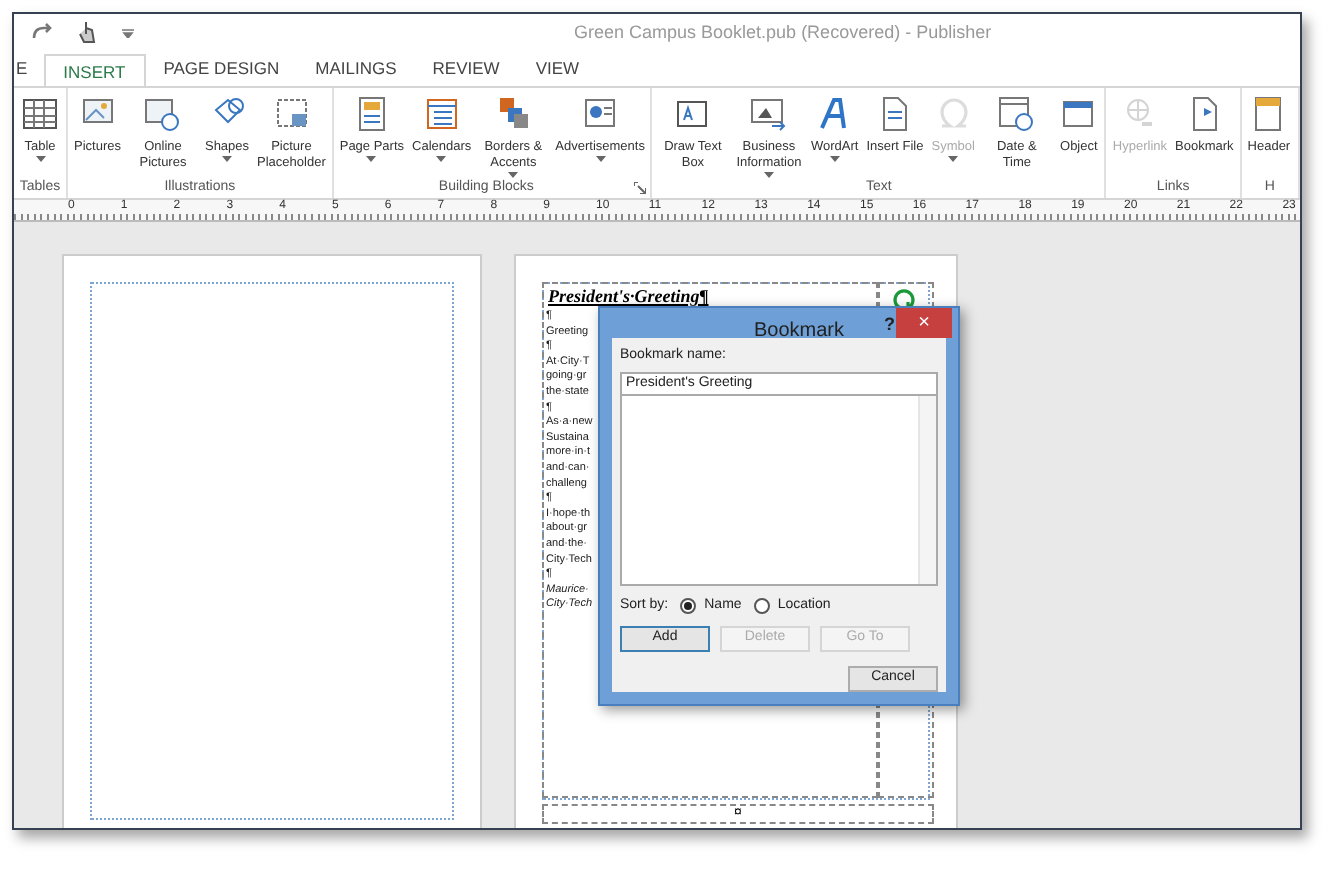 Image resolution: width=1330 pixels, height=886 pixels. I want to click on close-button: ×, so click(924, 323).